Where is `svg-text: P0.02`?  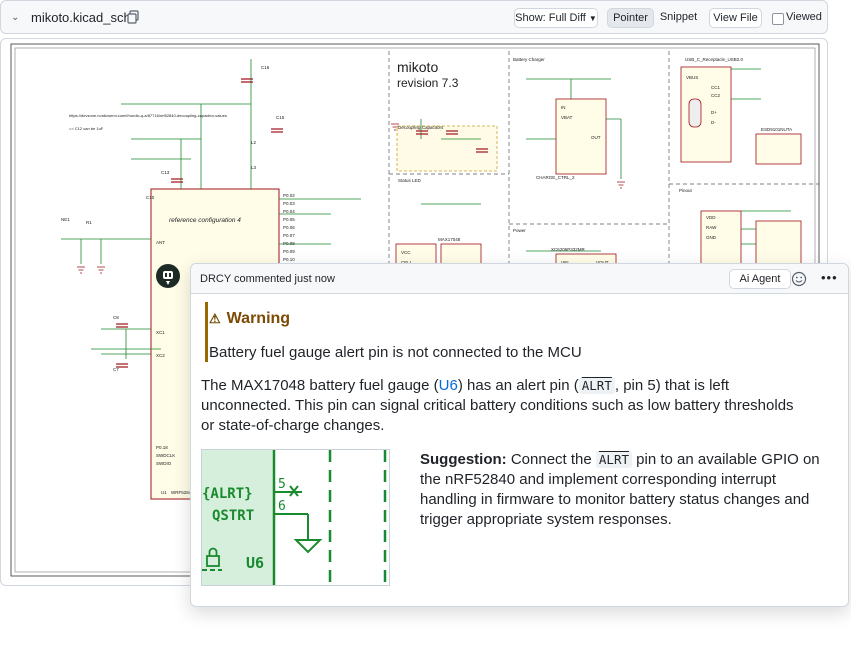
svg-text: P0.02 is located at coordinates (289, 195).